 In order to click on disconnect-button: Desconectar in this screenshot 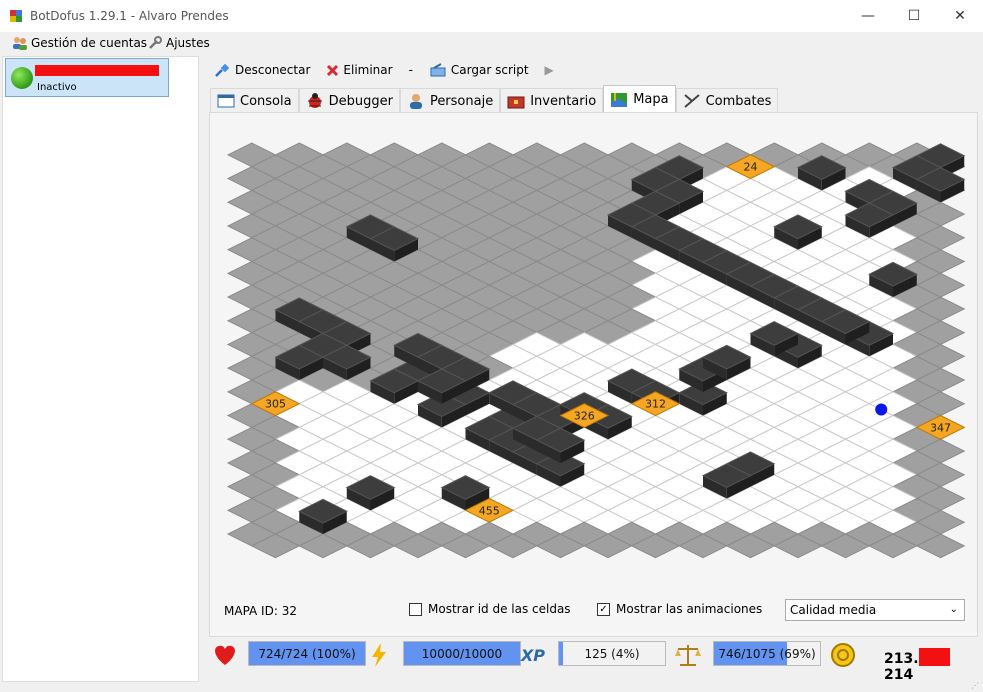, I will do `click(262, 70)`.